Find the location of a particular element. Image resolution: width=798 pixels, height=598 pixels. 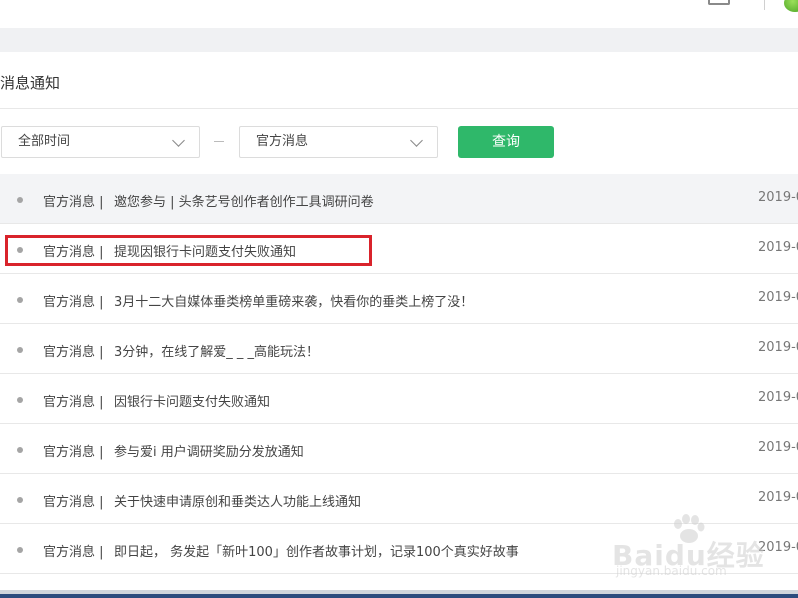

list-item: 官方消息 | 3分钟，在线了解爱_ _ _高能玩法！ 2019-0 is located at coordinates (399, 349).